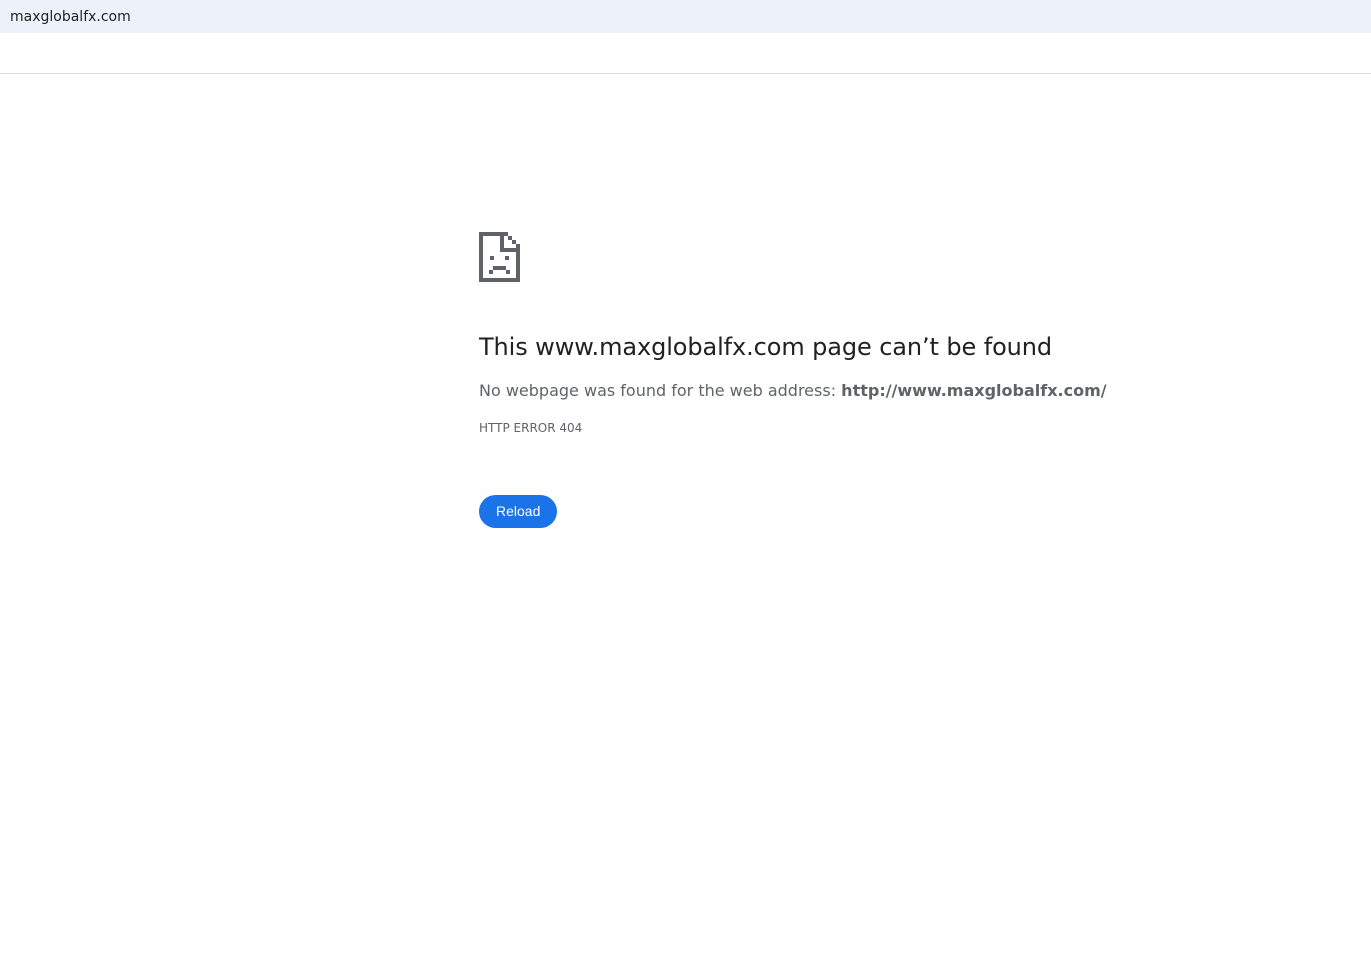 This screenshot has width=1371, height=976. Describe the element at coordinates (518, 511) in the screenshot. I see `reload-button: Reload` at that location.